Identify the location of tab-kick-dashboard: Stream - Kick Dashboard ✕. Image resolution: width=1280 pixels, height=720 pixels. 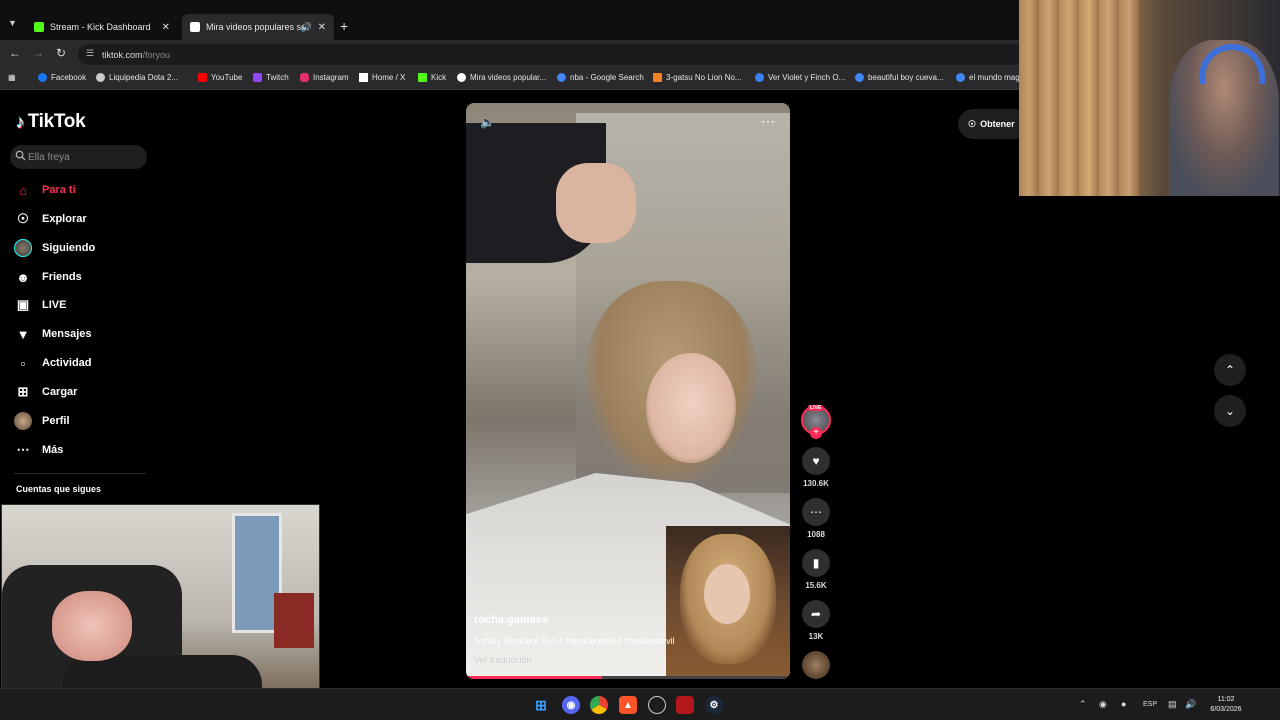
(102, 27).